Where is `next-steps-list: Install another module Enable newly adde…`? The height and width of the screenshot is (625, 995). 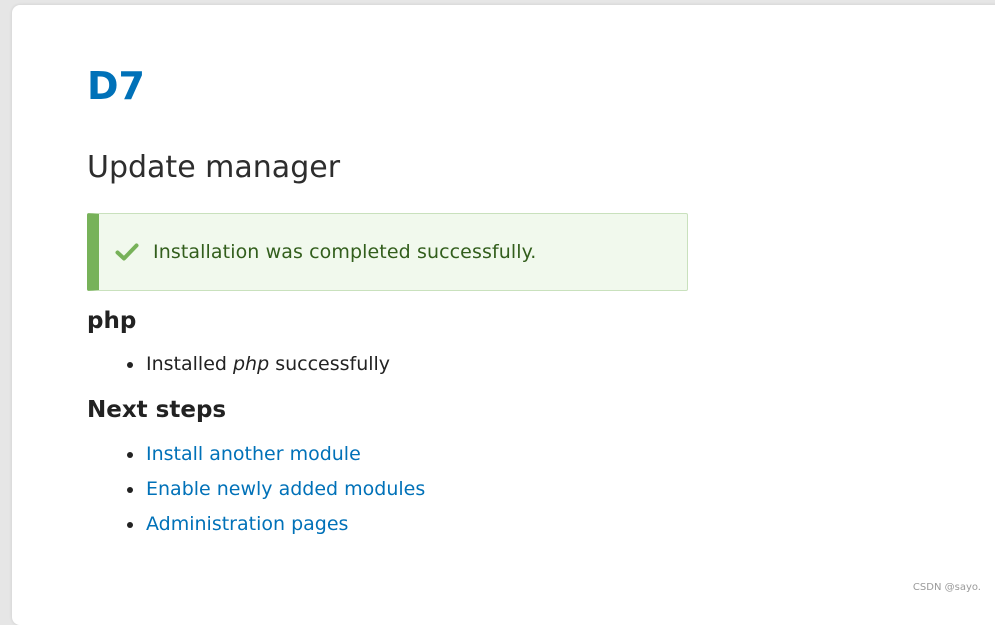 next-steps-list: Install another module Enable newly adde… is located at coordinates (276, 489).